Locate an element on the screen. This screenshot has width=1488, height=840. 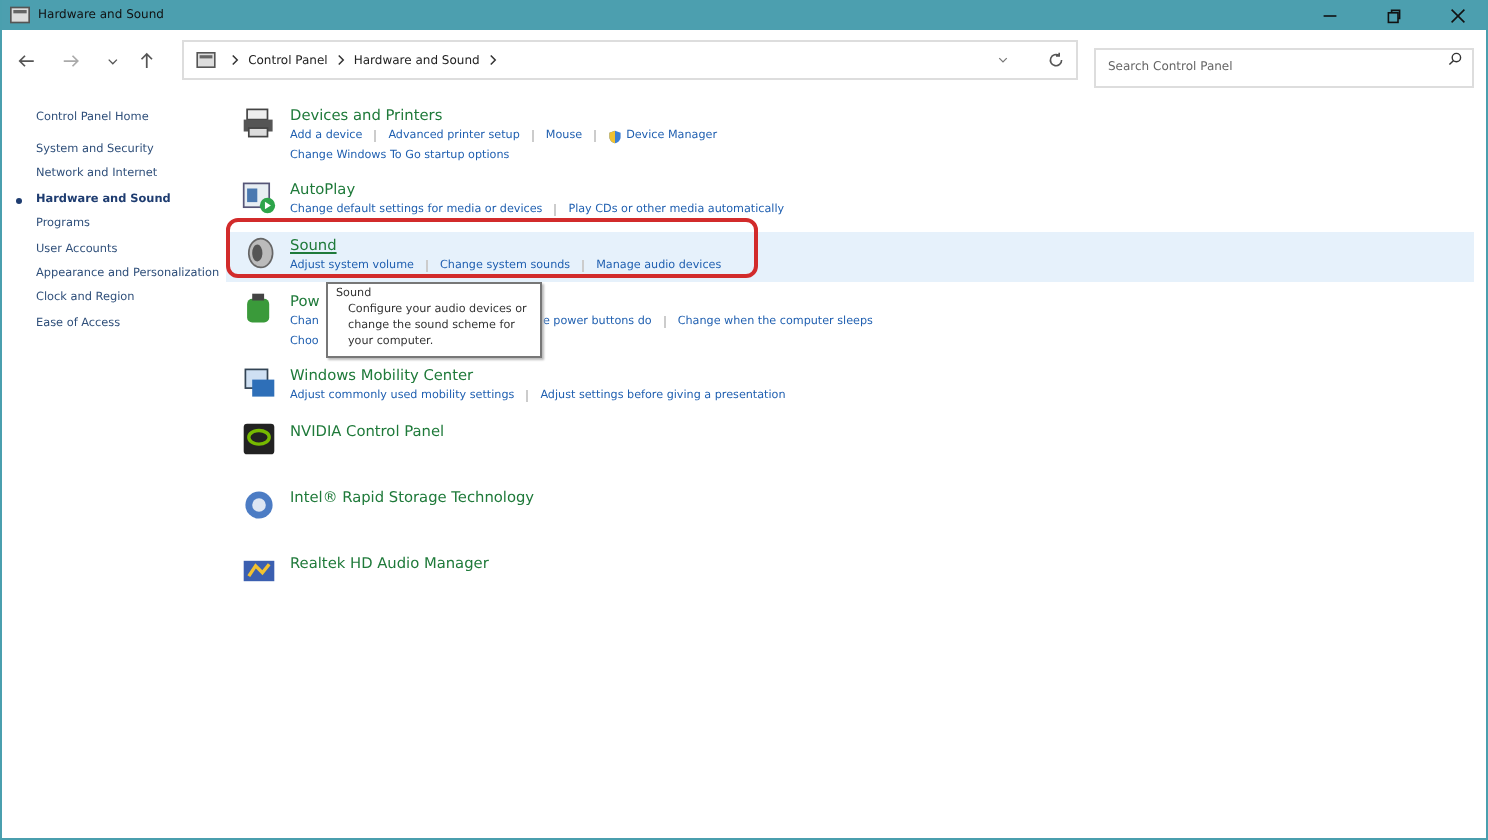
restore-button is located at coordinates (1394, 15).